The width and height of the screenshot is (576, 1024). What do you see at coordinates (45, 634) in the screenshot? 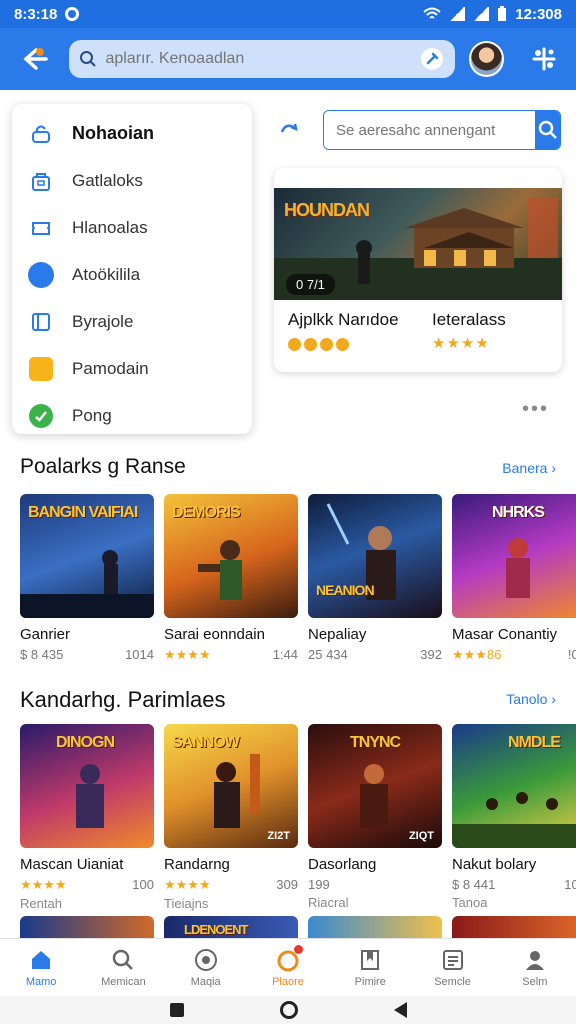
I see `game-name: Ganrier` at bounding box center [45, 634].